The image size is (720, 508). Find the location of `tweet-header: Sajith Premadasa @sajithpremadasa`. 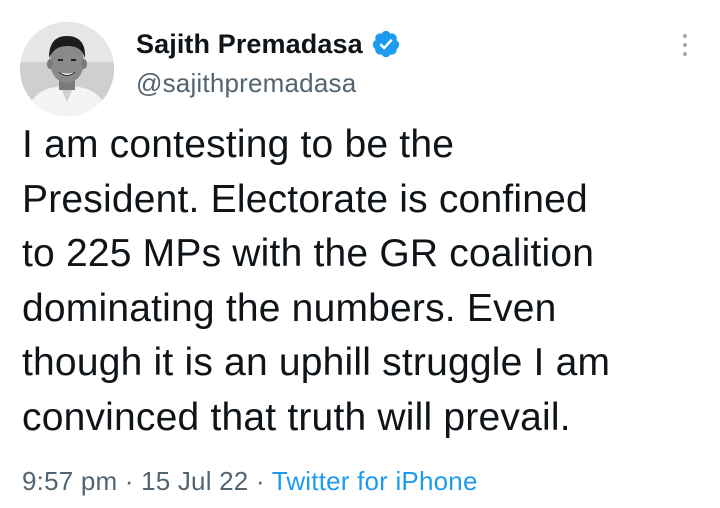

tweet-header: Sajith Premadasa @sajithpremadasa is located at coordinates (268, 62).